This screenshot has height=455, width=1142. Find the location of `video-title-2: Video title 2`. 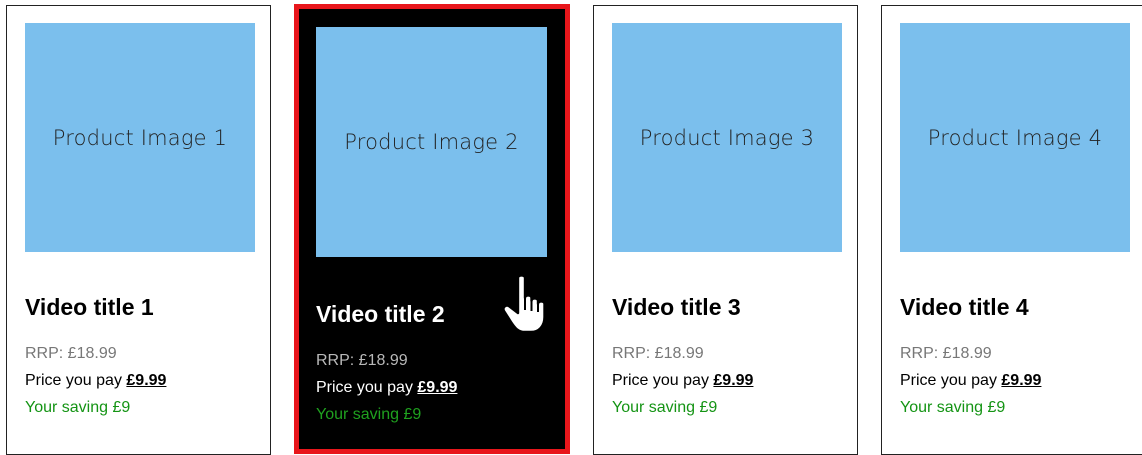

video-title-2: Video title 2 is located at coordinates (380, 314).